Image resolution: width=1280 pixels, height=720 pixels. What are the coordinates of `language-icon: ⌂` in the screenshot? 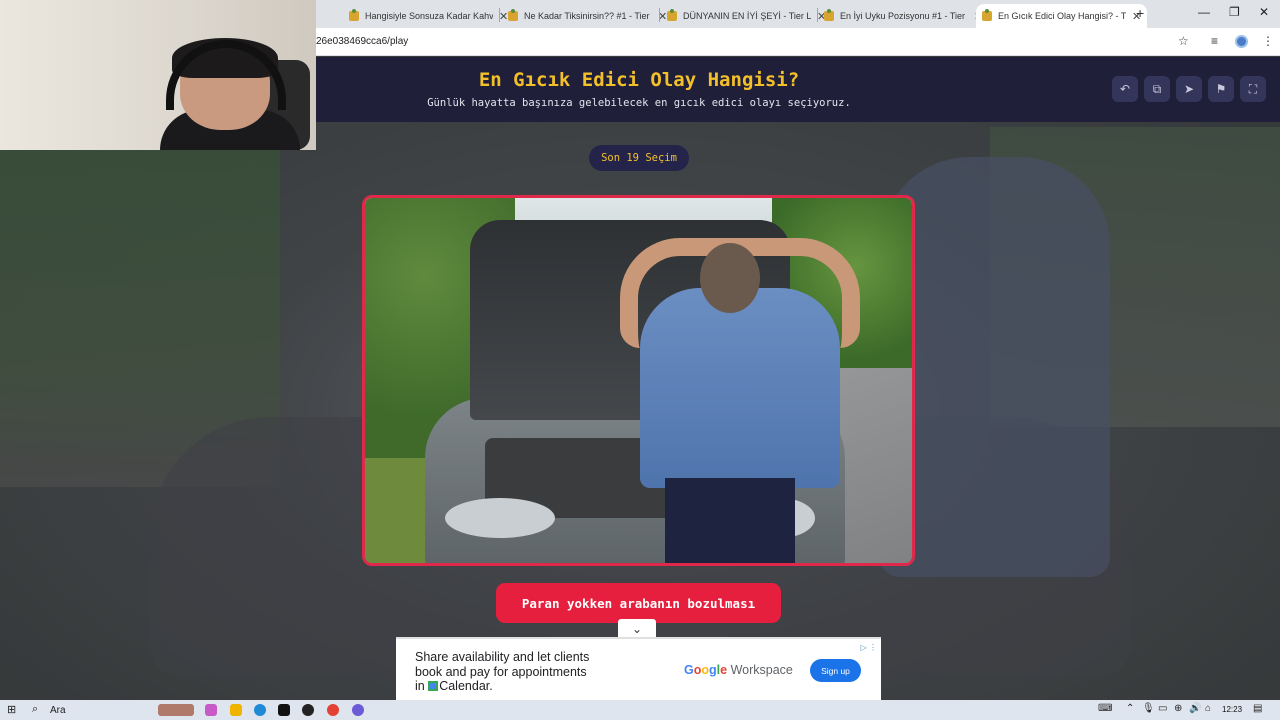 It's located at (1208, 708).